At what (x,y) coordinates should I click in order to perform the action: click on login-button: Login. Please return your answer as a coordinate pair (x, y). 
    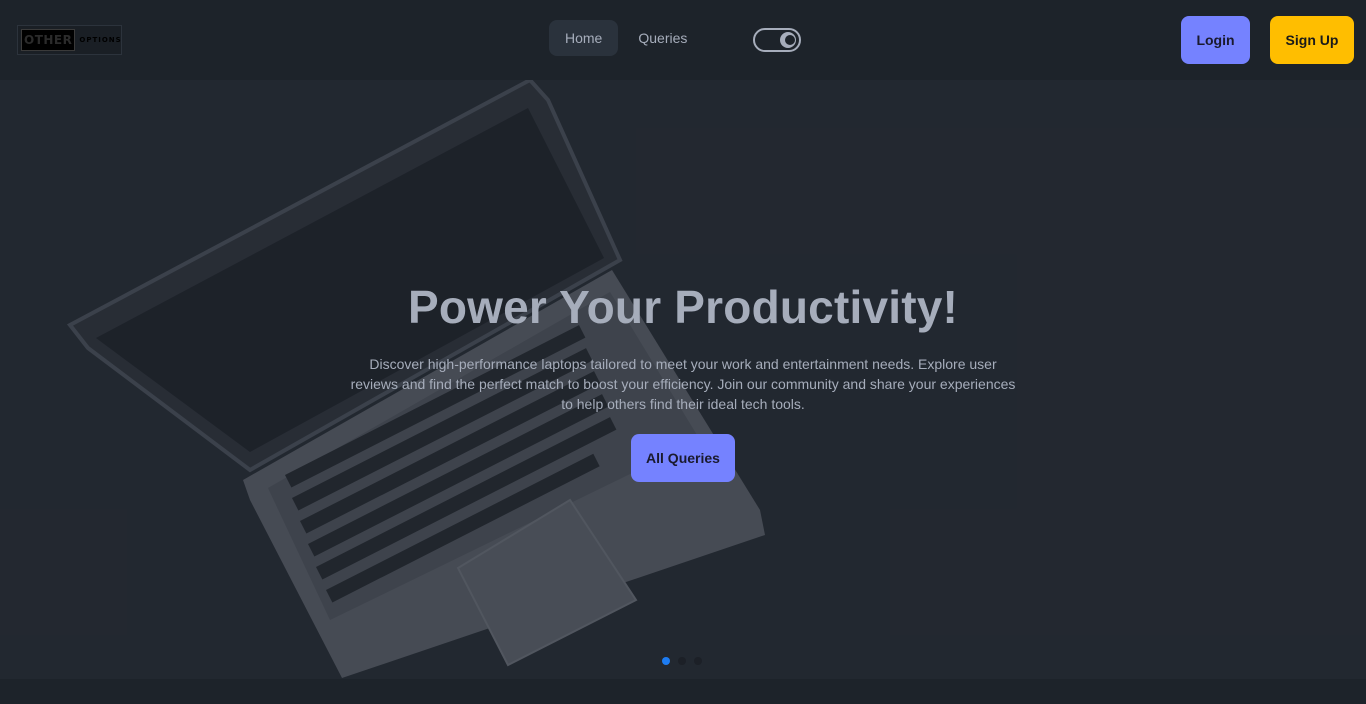
    Looking at the image, I should click on (1215, 40).